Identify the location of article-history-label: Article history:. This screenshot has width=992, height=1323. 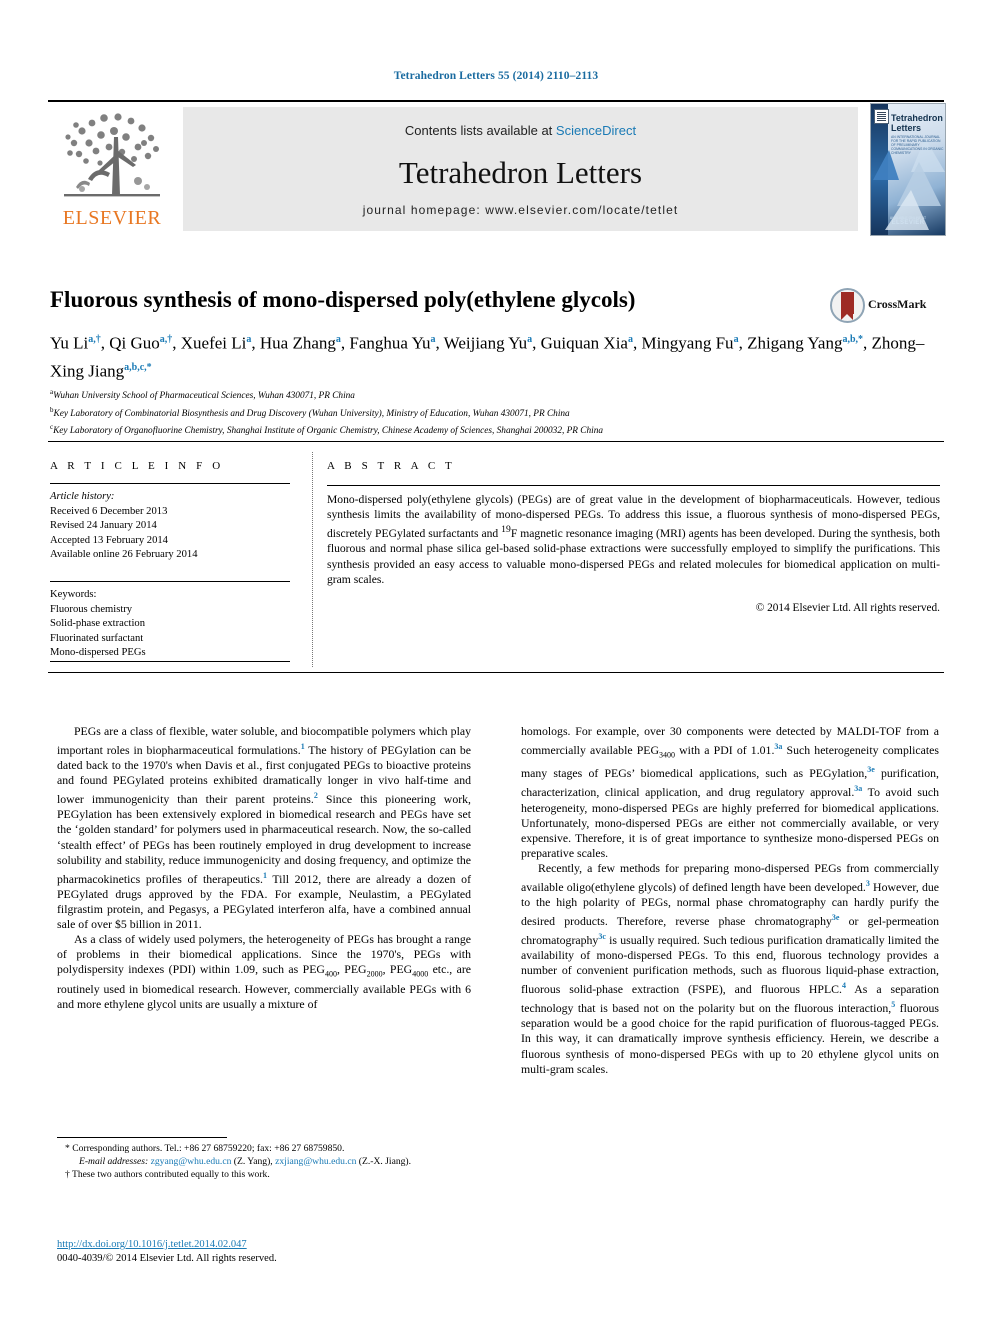
(82, 496).